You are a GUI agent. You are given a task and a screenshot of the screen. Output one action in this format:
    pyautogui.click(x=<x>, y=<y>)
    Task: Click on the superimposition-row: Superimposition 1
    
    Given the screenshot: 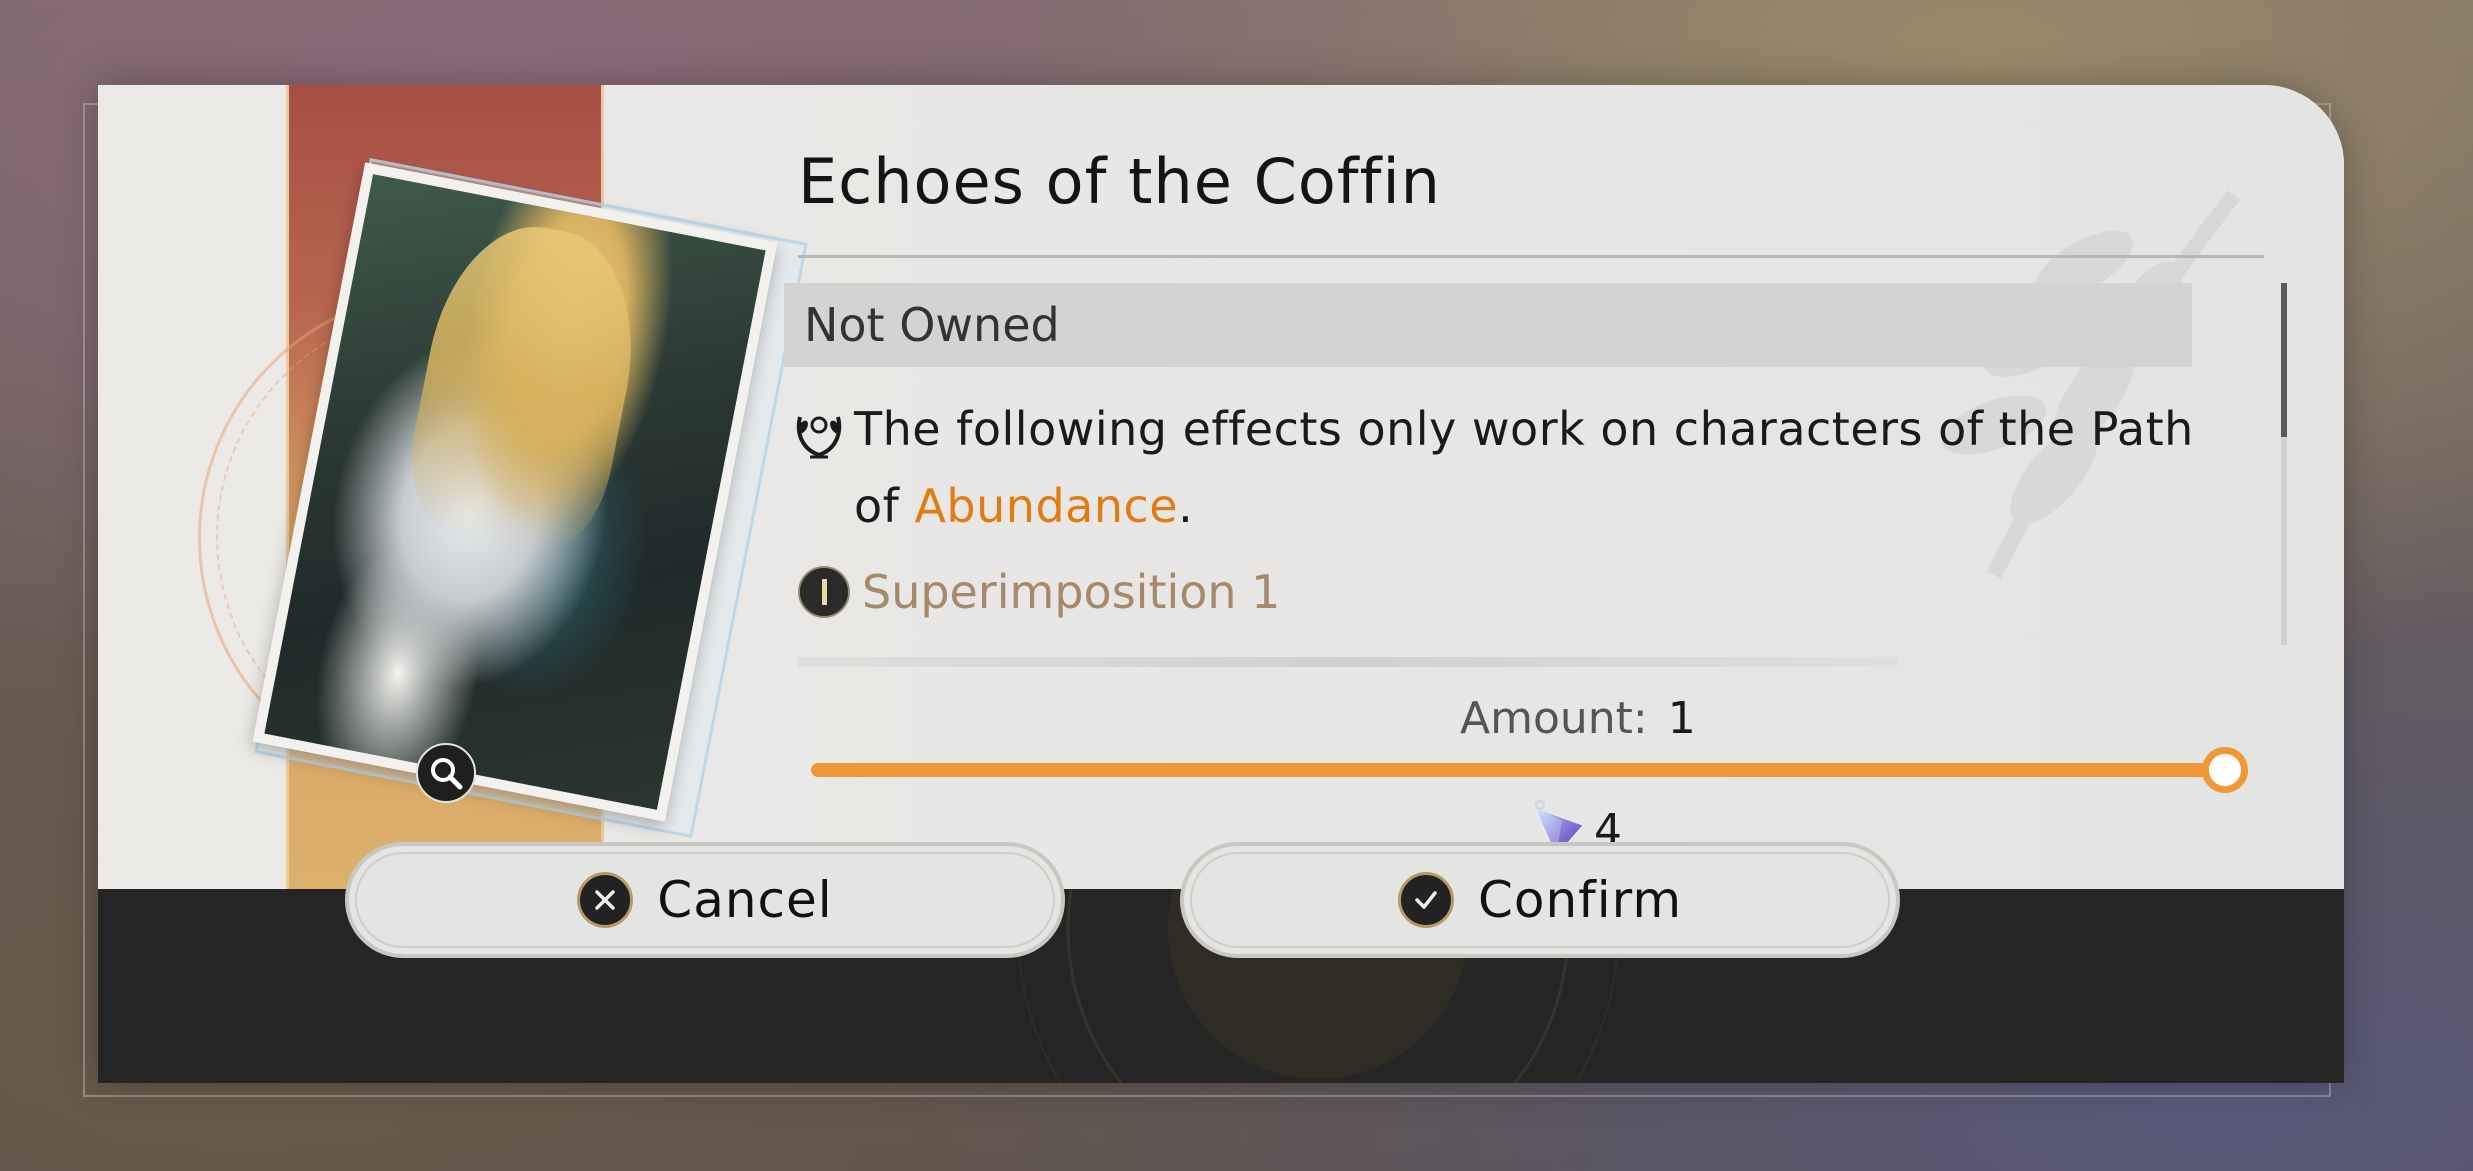 What is the action you would take?
    pyautogui.click(x=1039, y=592)
    